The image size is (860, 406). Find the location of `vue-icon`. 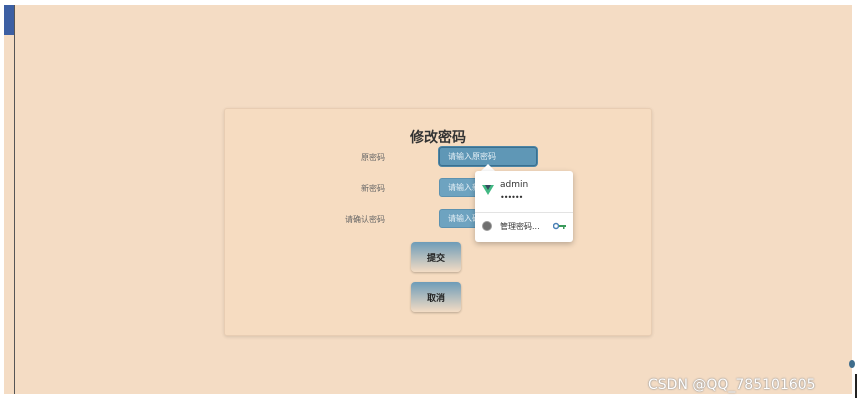

vue-icon is located at coordinates (488, 190).